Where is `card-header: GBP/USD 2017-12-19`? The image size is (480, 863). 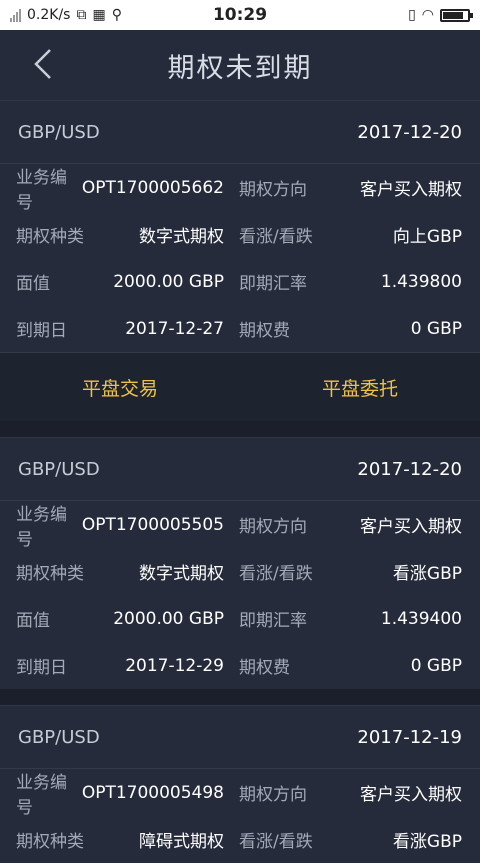 card-header: GBP/USD 2017-12-19 is located at coordinates (240, 737).